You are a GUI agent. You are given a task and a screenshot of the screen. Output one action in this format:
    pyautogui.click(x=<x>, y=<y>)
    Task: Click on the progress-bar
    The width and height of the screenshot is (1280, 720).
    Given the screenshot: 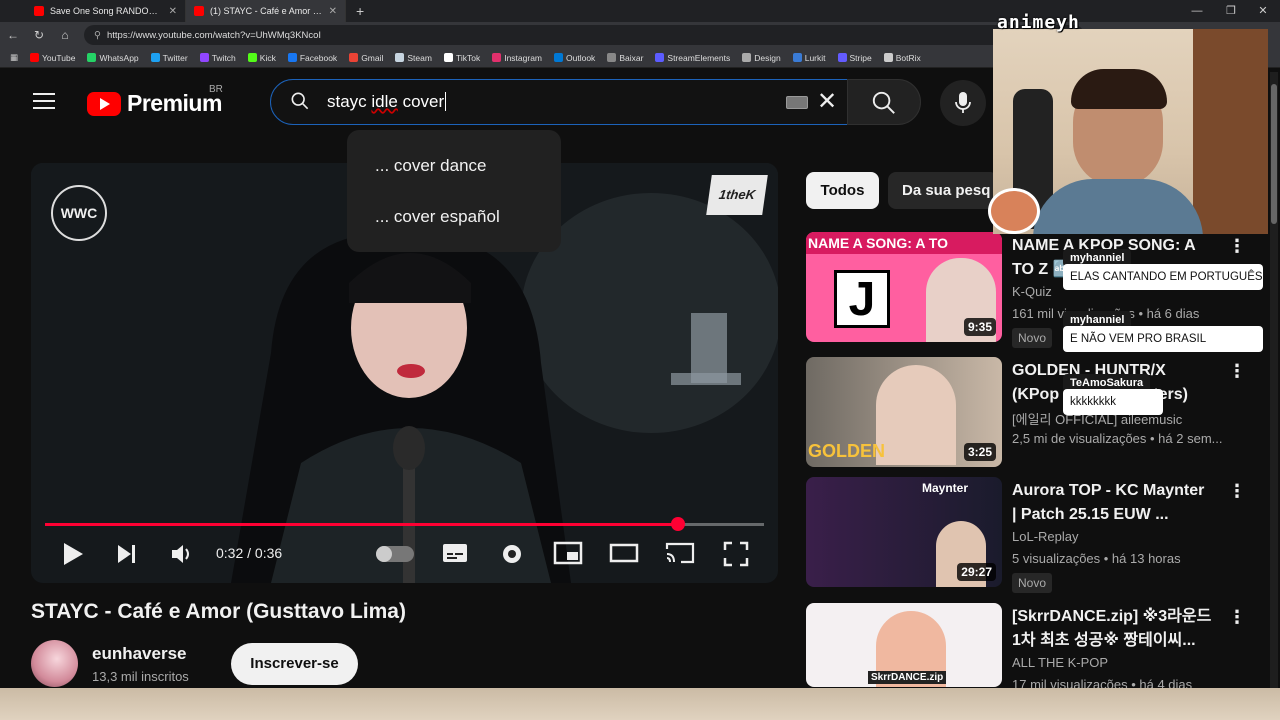 What is the action you would take?
    pyautogui.click(x=404, y=524)
    